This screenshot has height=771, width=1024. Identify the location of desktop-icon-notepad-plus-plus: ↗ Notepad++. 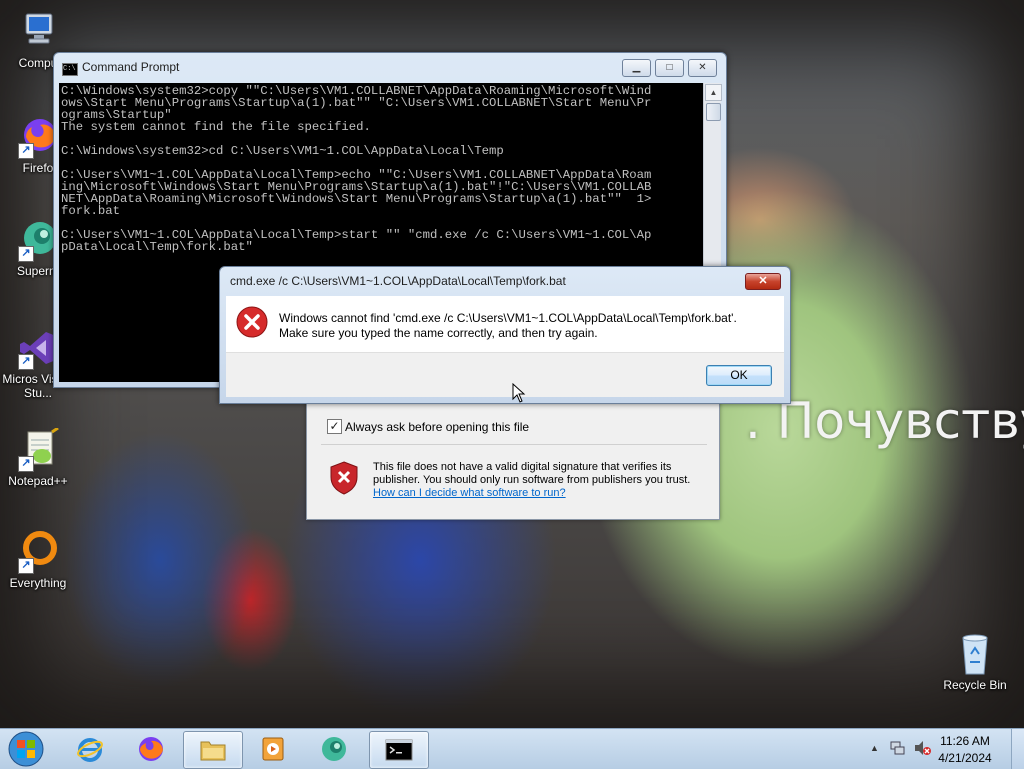
(38, 457).